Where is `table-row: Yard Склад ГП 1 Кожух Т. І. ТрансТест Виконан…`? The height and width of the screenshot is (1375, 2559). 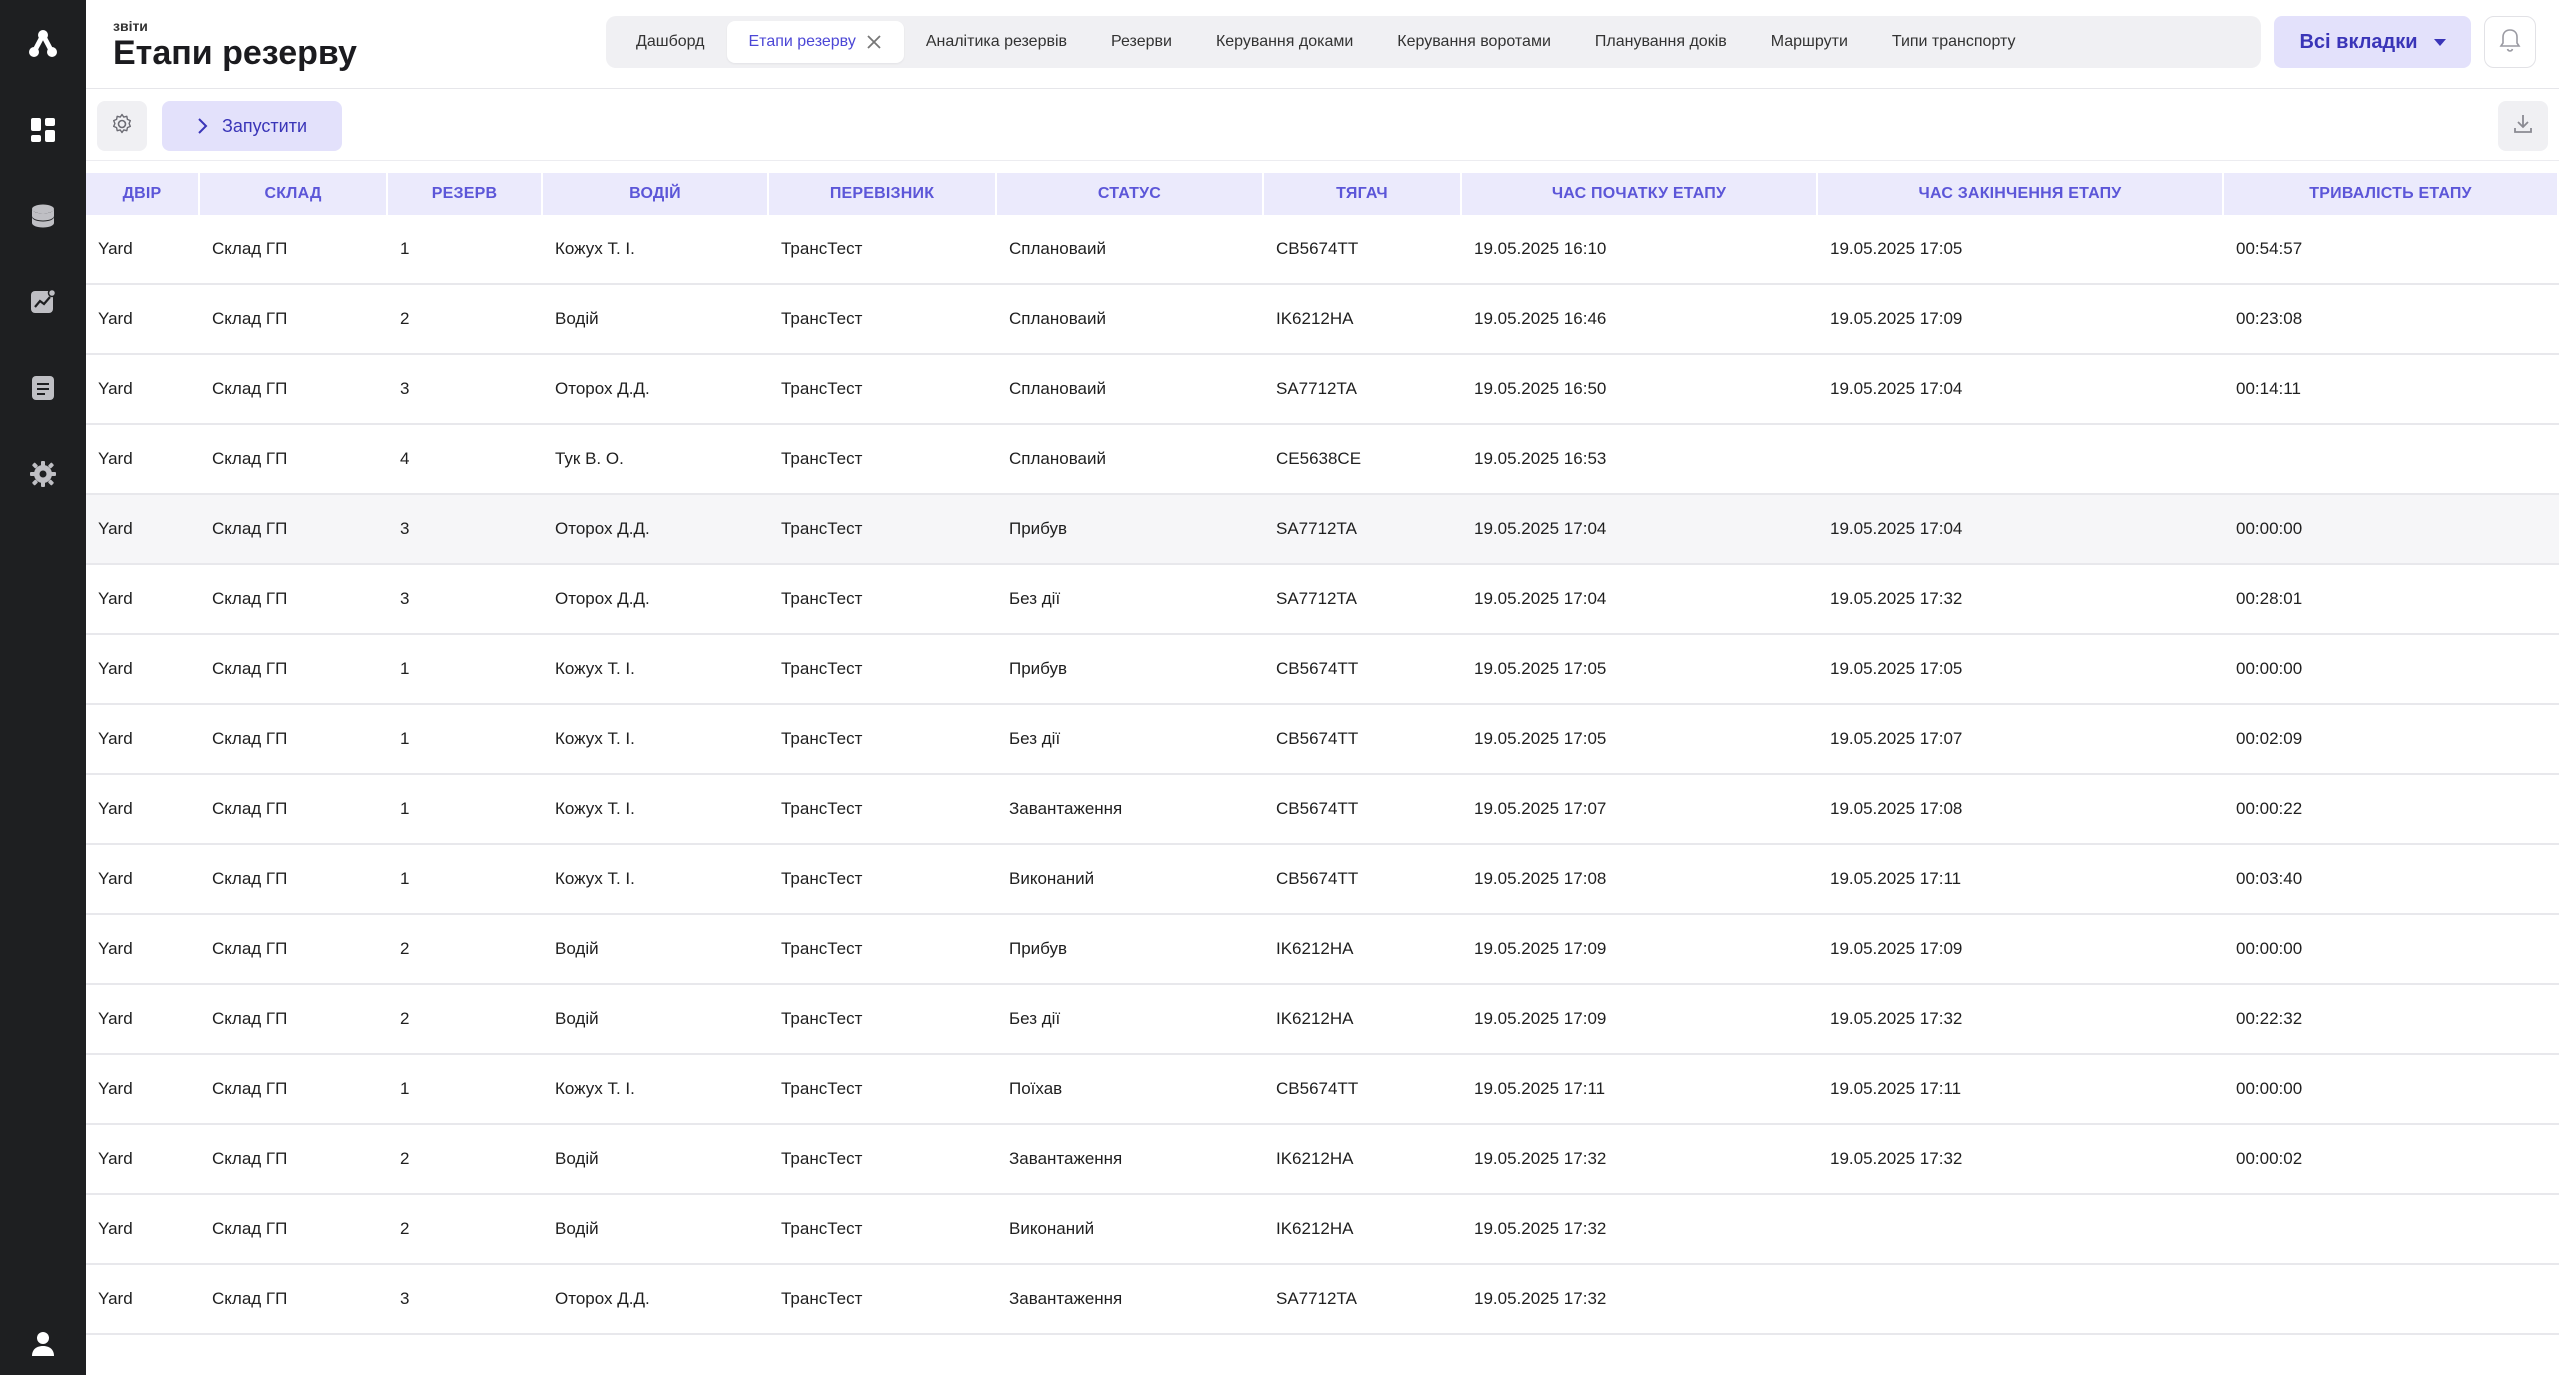
table-row: Yard Склад ГП 1 Кожух Т. І. ТрансТест Виконан… is located at coordinates (1322, 880).